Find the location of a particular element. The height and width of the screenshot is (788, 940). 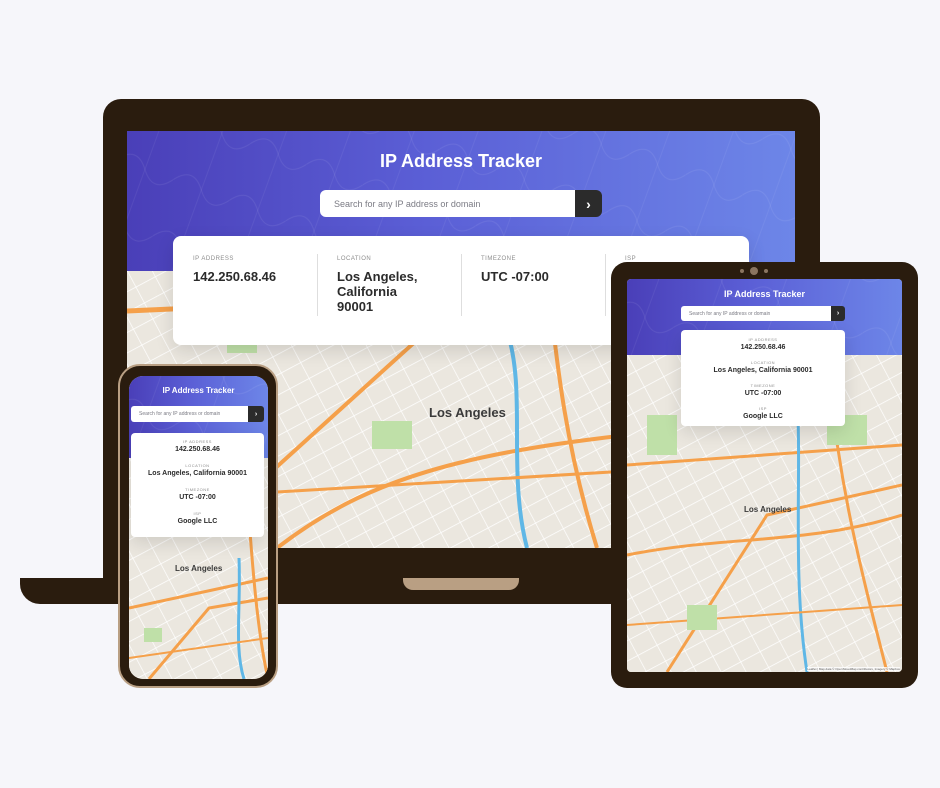

tablet-camera is located at coordinates (754, 271).